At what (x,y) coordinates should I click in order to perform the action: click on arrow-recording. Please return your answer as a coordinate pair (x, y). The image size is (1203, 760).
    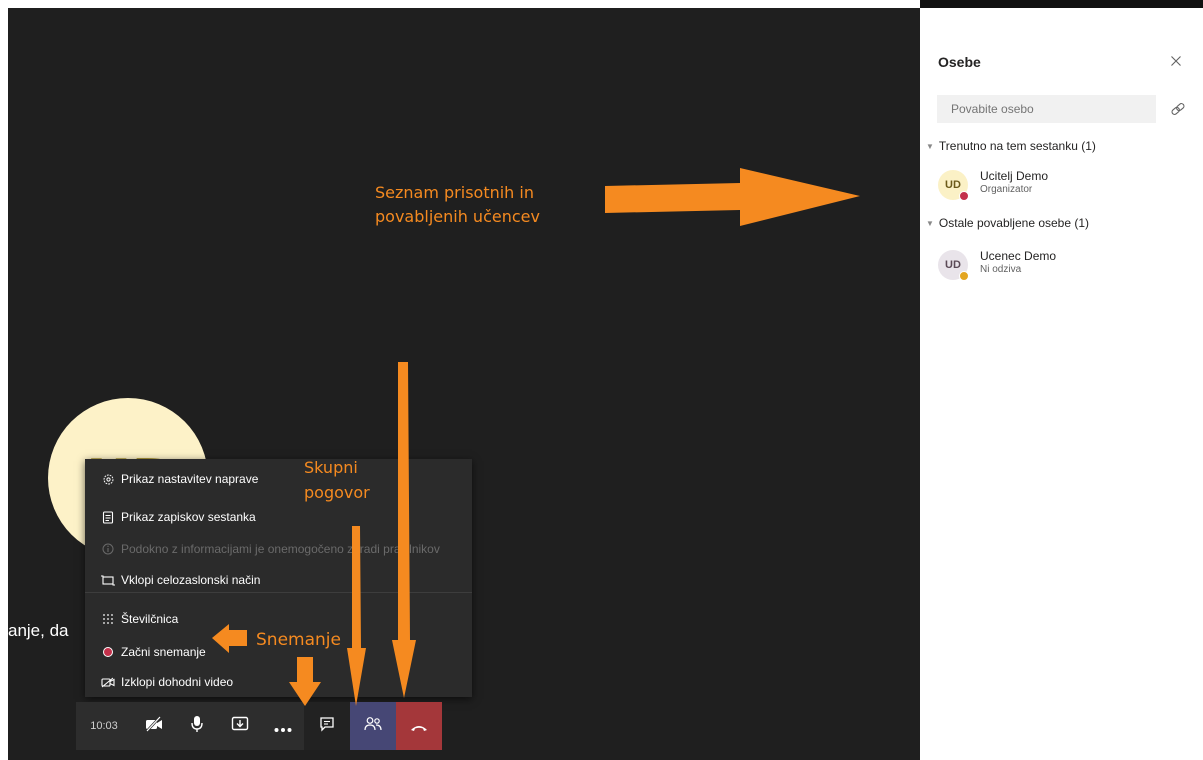
    Looking at the image, I should click on (229, 638).